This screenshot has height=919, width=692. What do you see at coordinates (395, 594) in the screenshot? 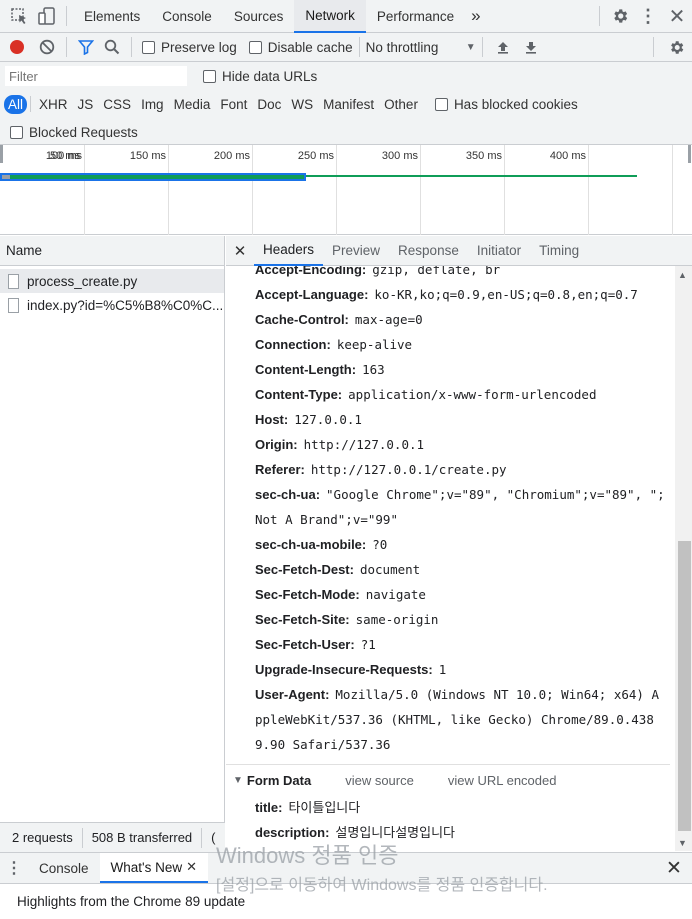
I see `header-value: navigate` at bounding box center [395, 594].